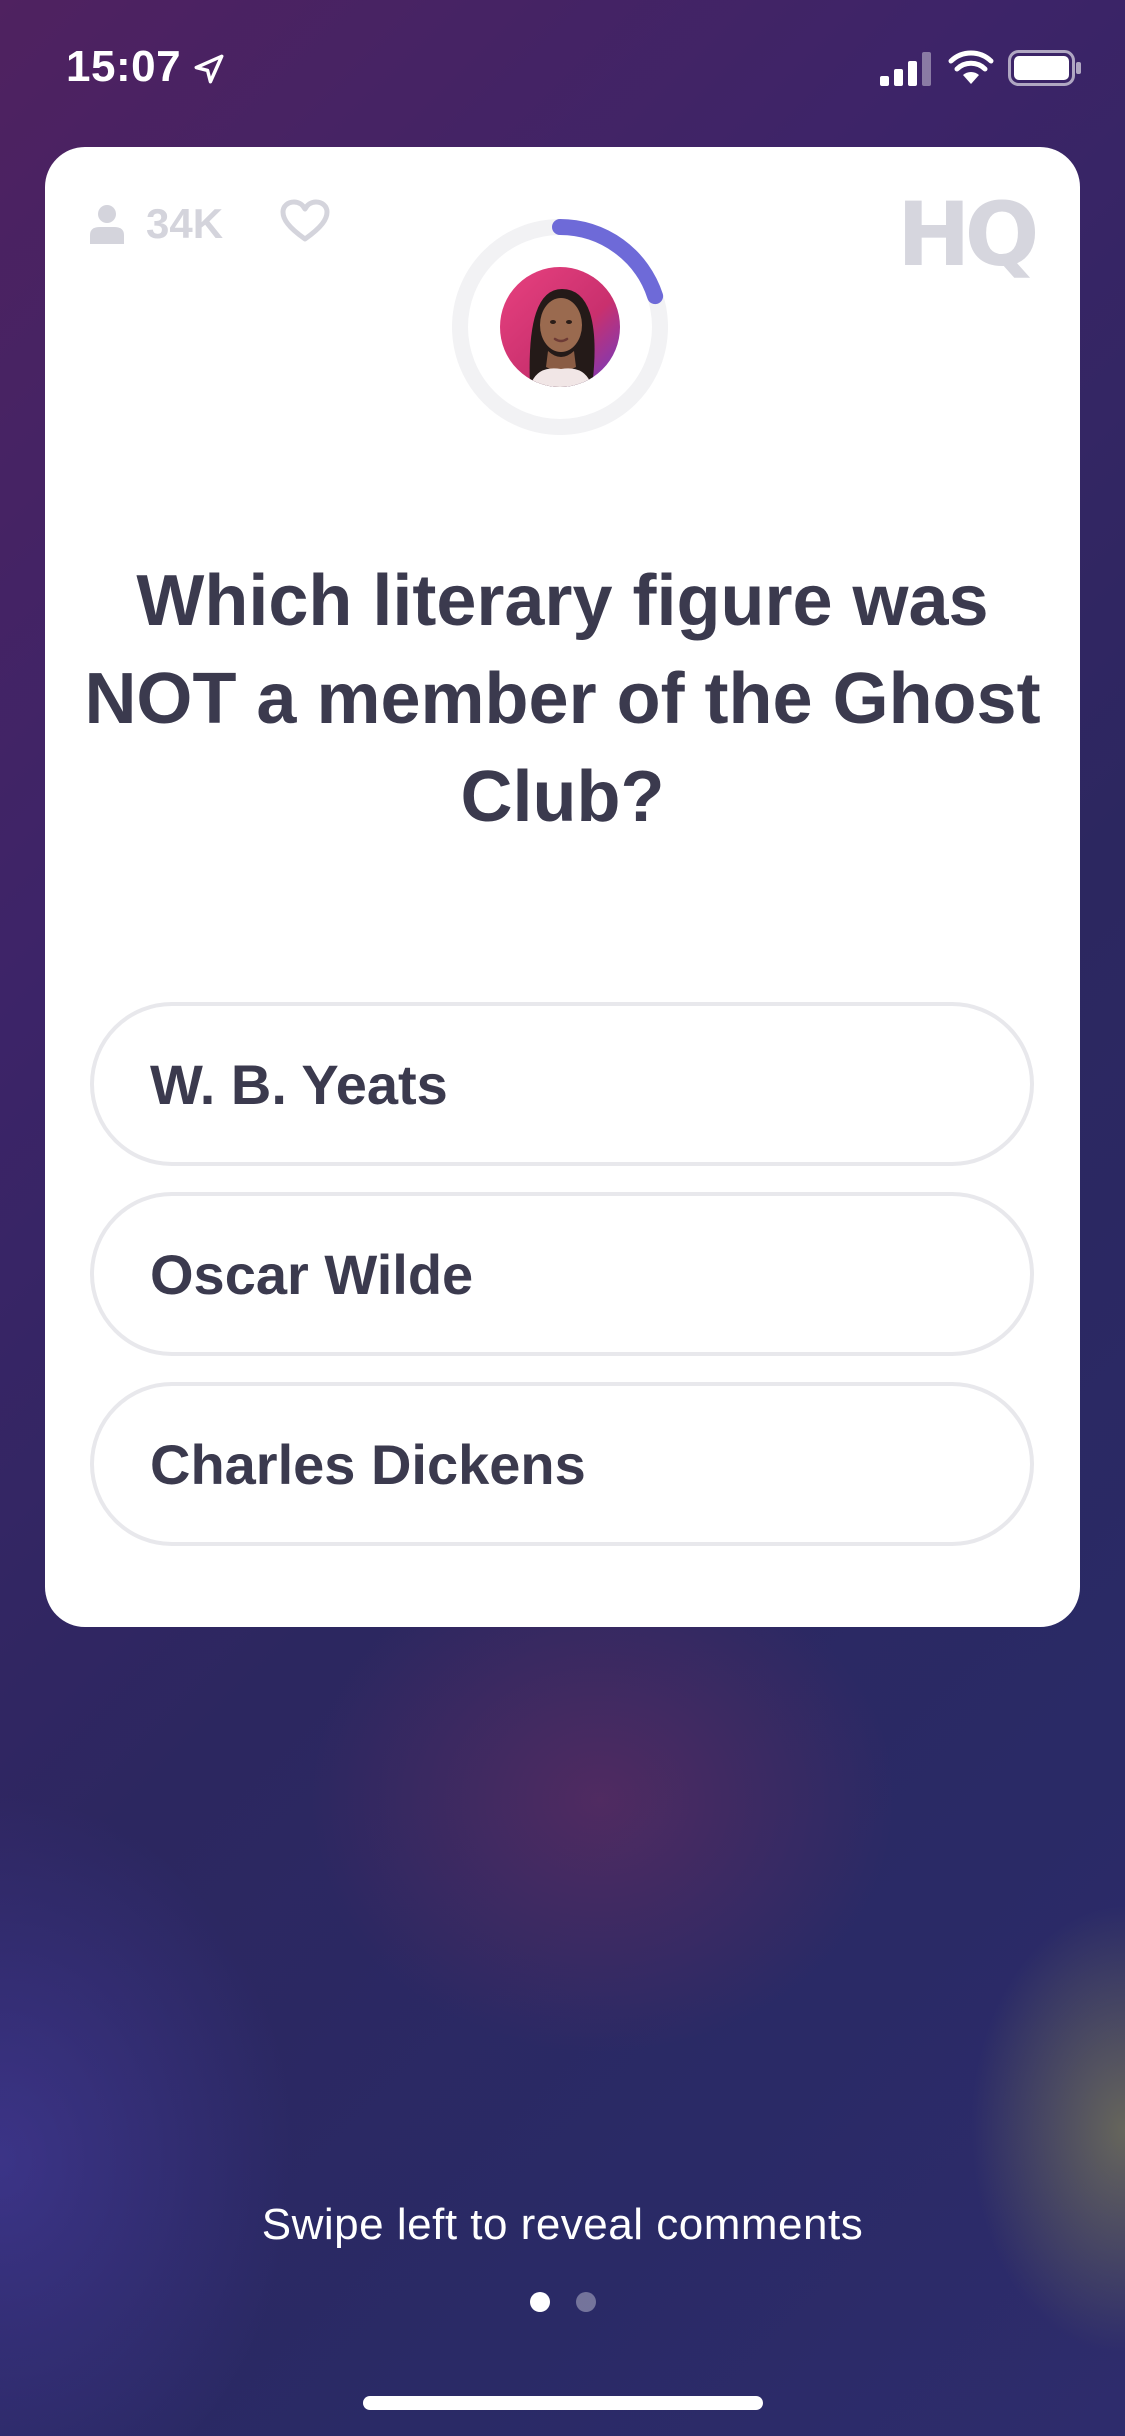 This screenshot has height=2436, width=1125. Describe the element at coordinates (562, 1274) in the screenshot. I see `answer-option-2: Oscar Wilde` at that location.